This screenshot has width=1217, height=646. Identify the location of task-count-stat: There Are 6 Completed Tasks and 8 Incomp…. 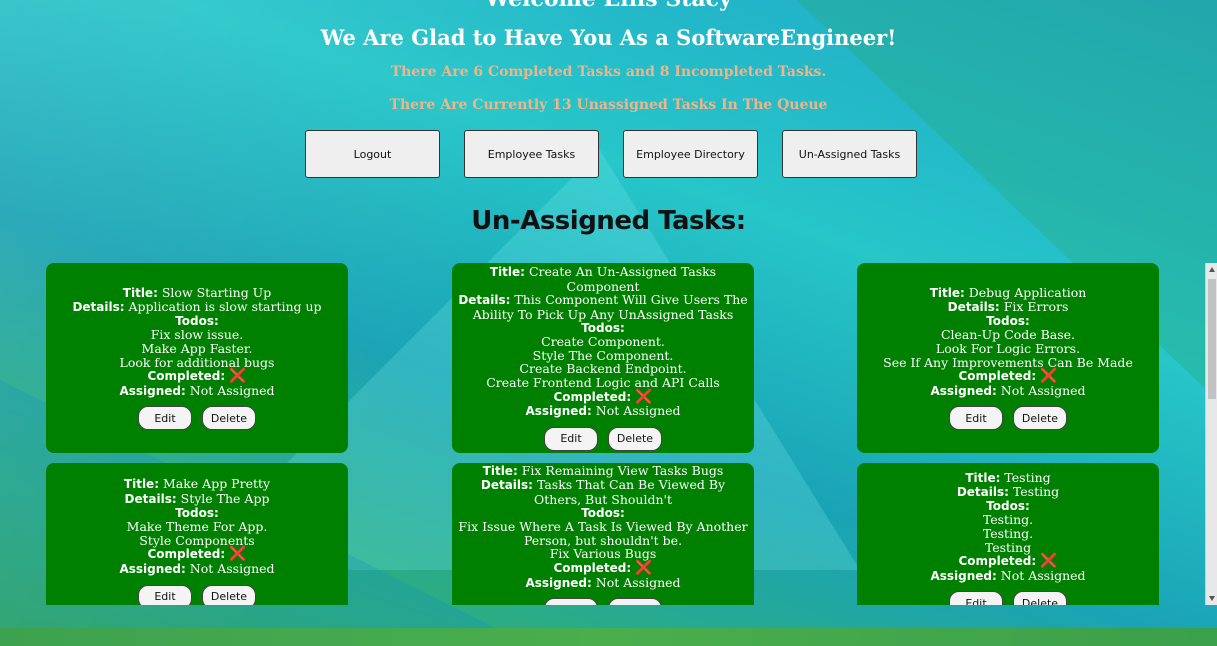
(608, 72).